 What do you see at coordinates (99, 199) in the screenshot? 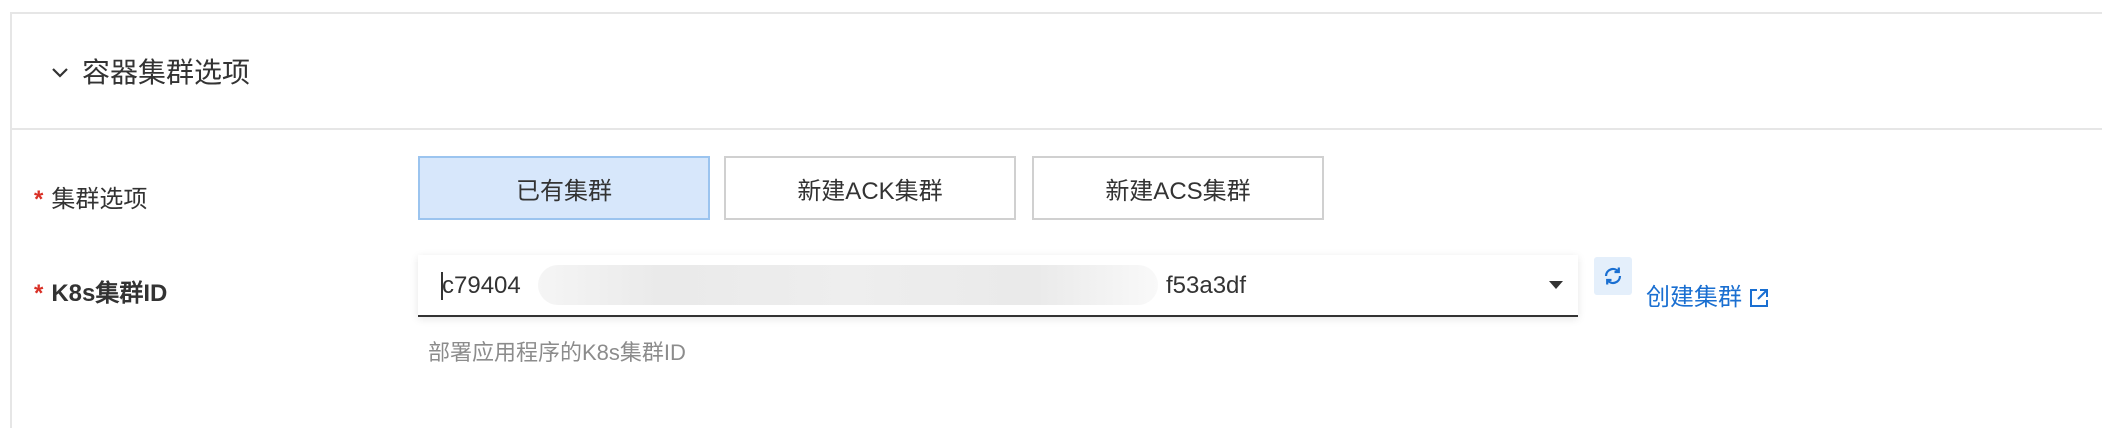
I see `cluster-option-label-text: 集群选项` at bounding box center [99, 199].